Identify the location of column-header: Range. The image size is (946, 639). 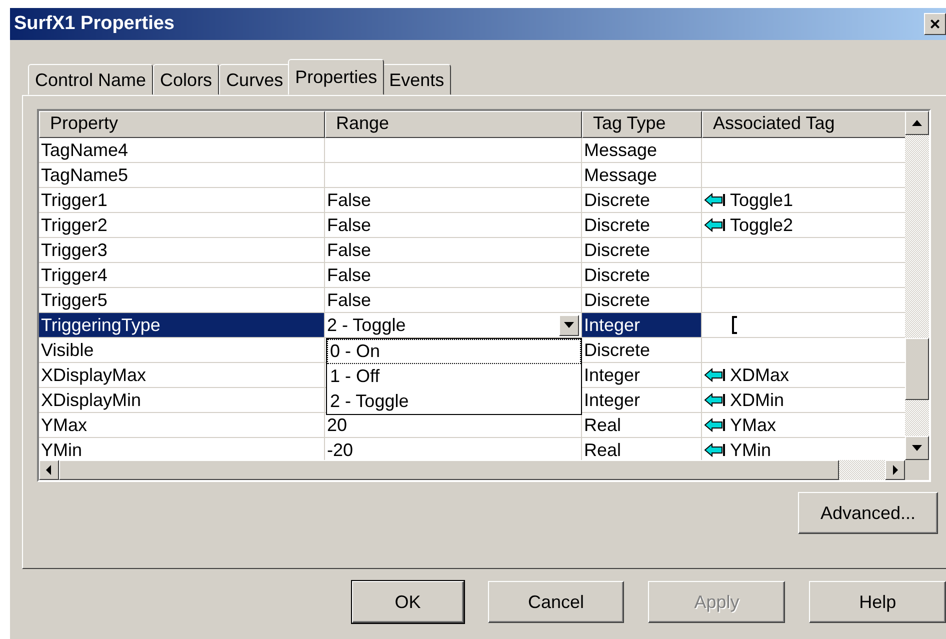
(453, 124).